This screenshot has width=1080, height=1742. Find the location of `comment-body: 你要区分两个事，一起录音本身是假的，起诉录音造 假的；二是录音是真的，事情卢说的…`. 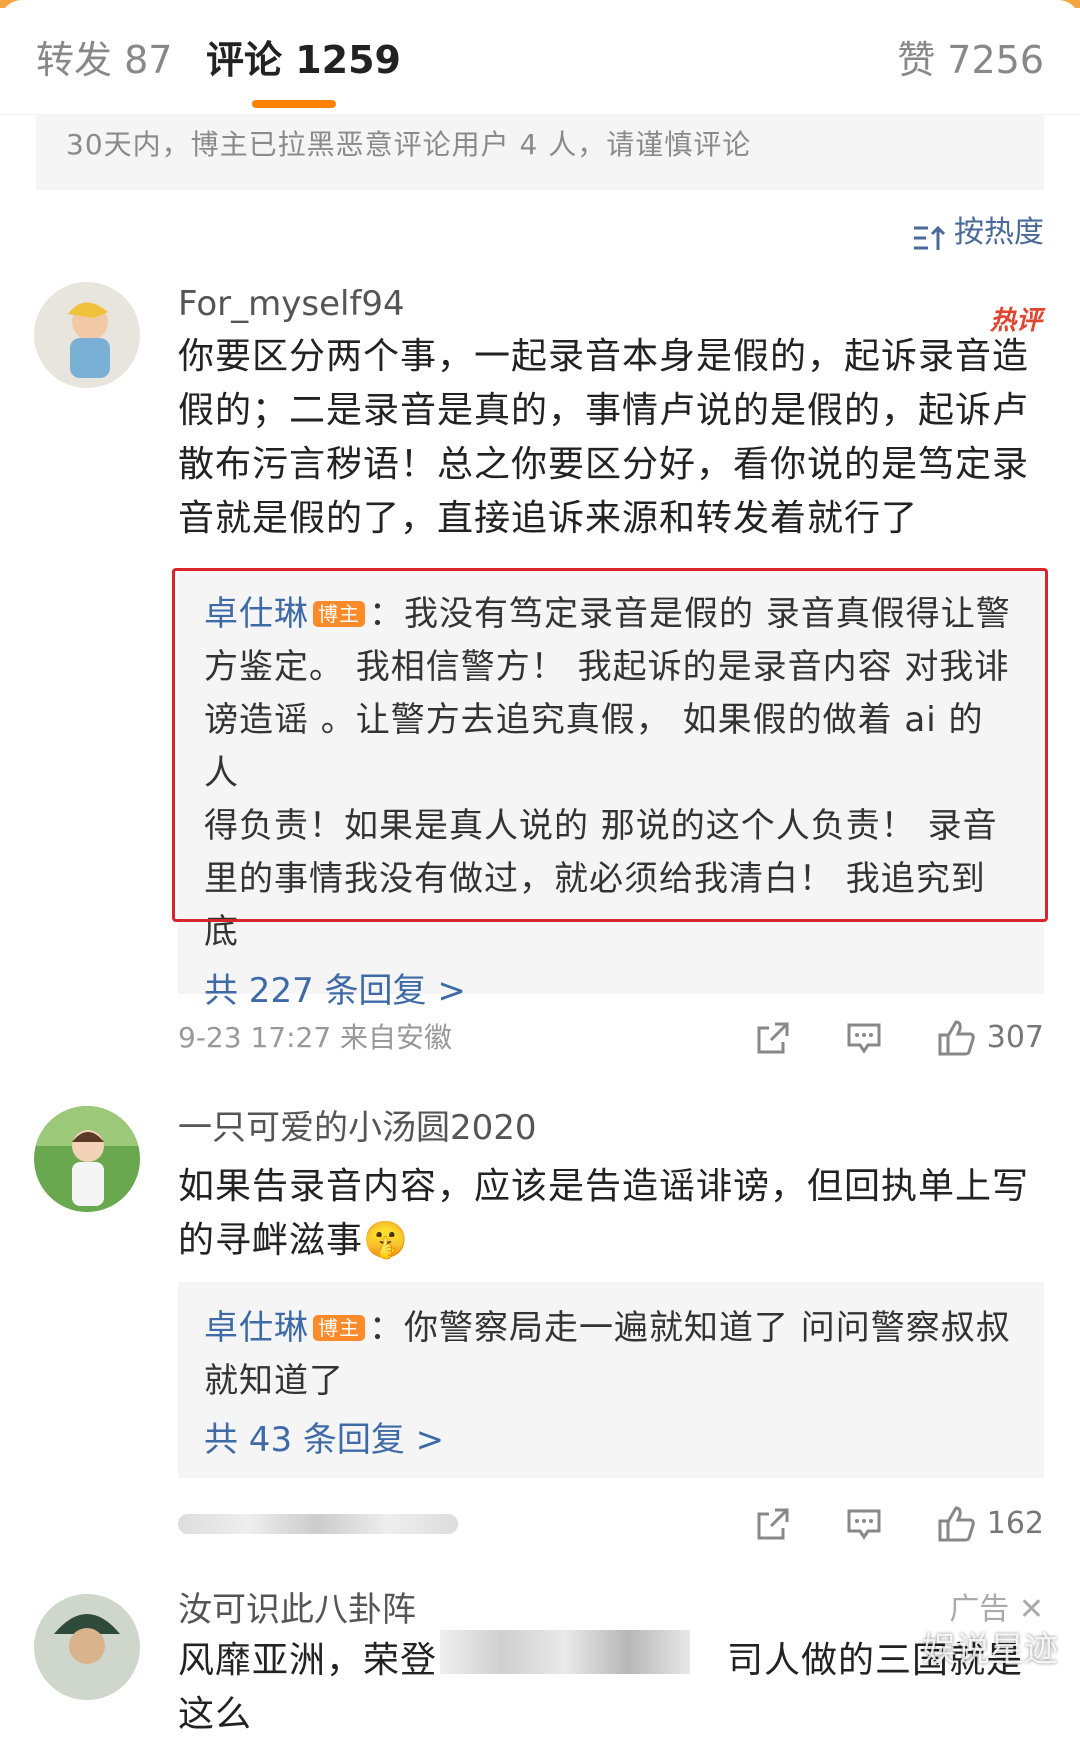

comment-body: 你要区分两个事，一起录音本身是假的，起诉录音造 假的；二是录音是真的，事情卢说的… is located at coordinates (613, 438).